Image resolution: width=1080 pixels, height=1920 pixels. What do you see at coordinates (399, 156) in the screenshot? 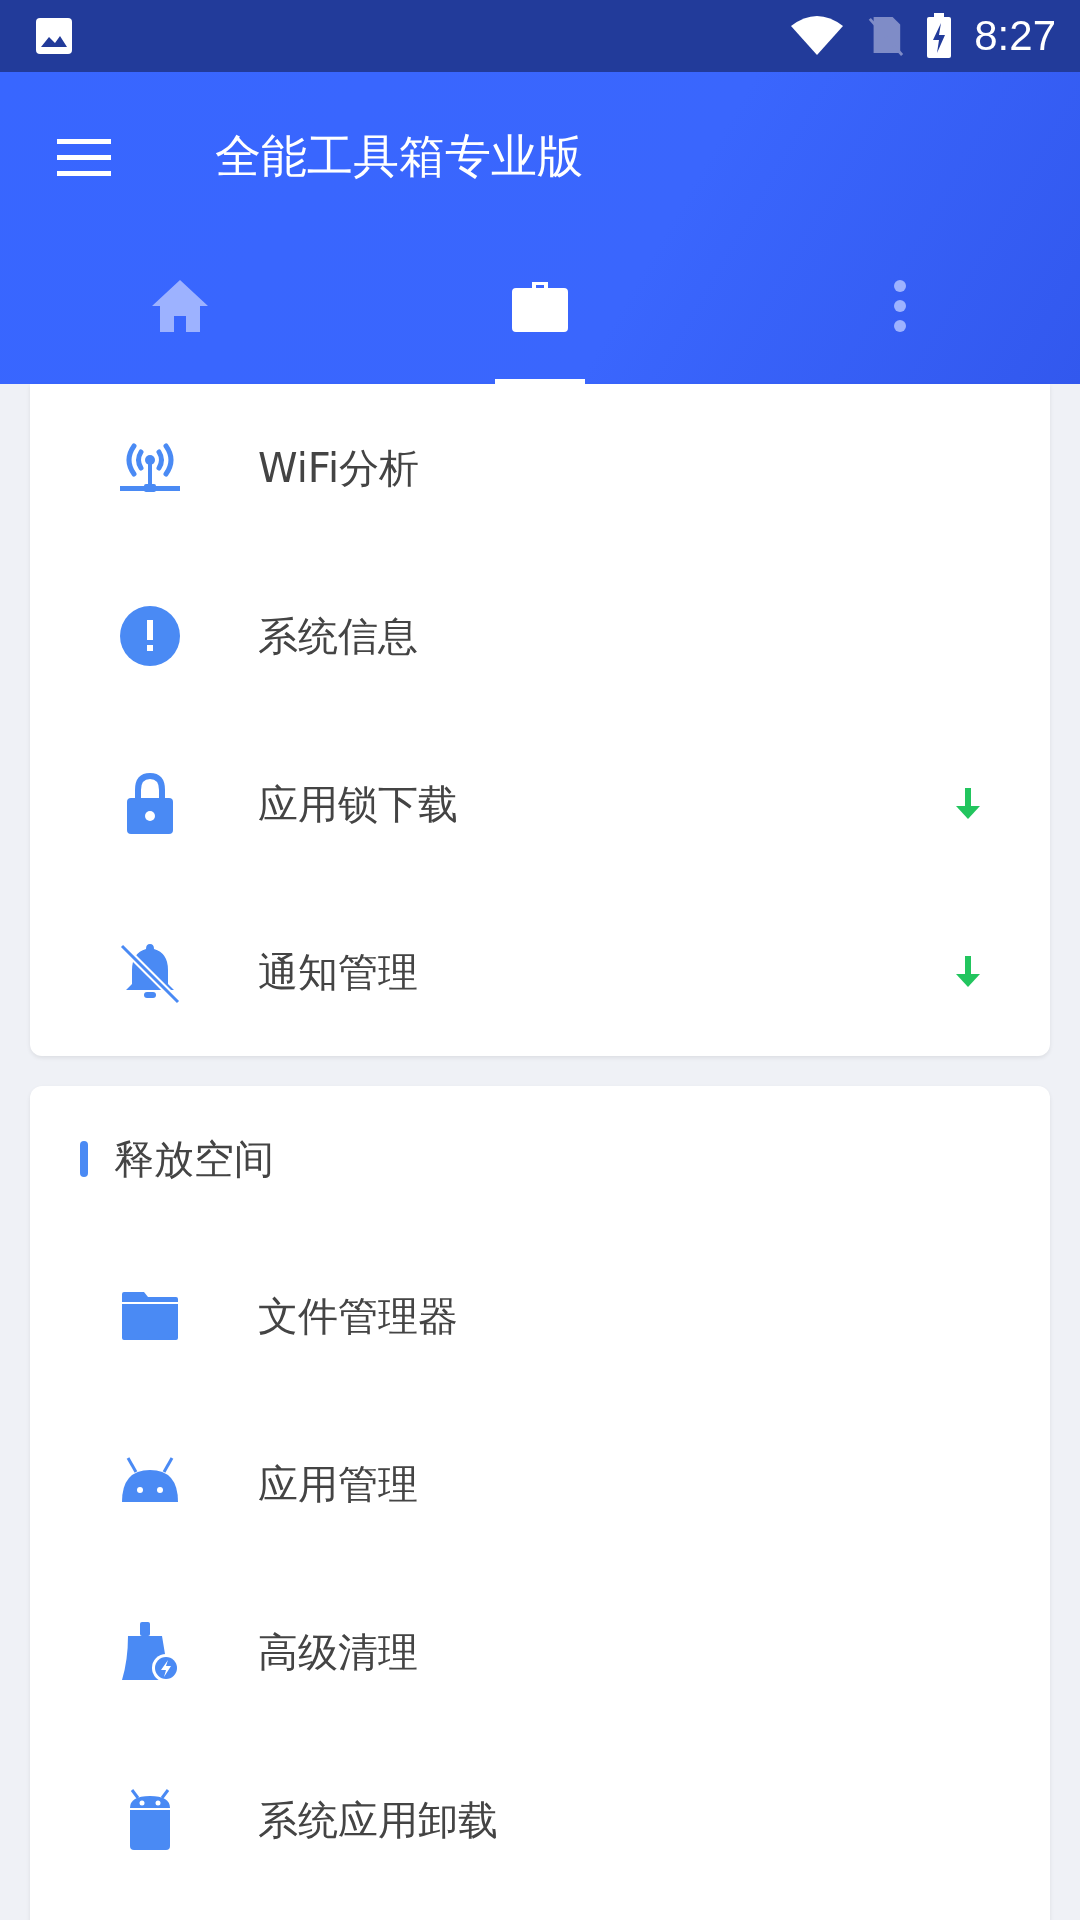
I see `app-title: 全能工具箱专业版` at bounding box center [399, 156].